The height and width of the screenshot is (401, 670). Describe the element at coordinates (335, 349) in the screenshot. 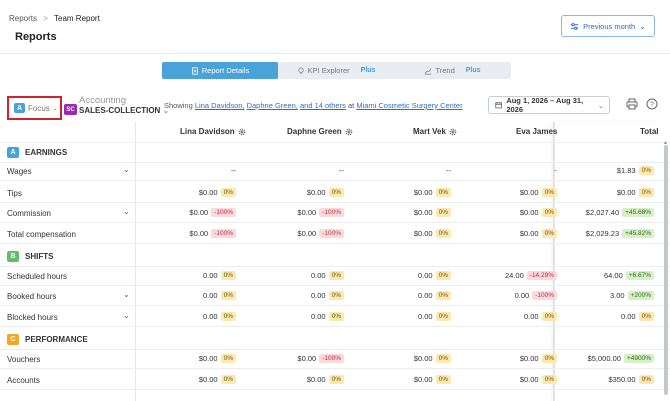

I see `section-divider` at that location.